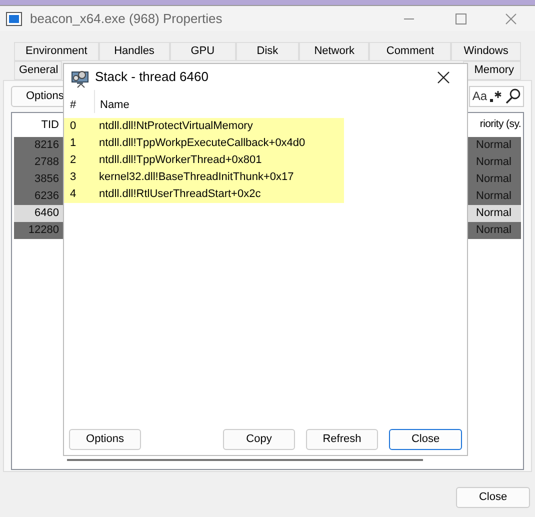 The image size is (535, 517). I want to click on close-icon, so click(443, 77).